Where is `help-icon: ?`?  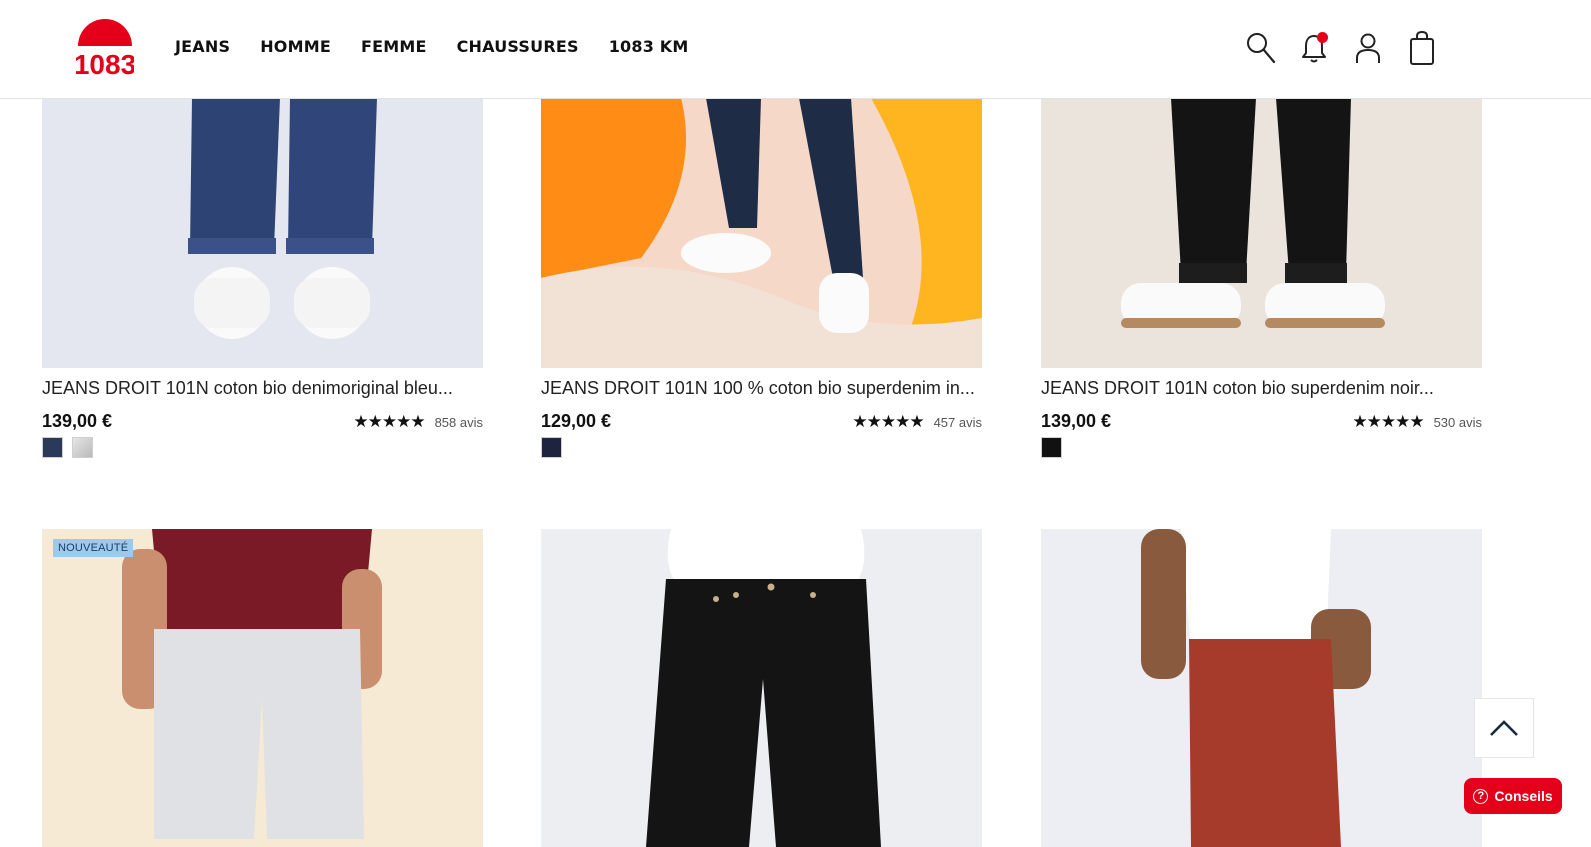
help-icon: ? is located at coordinates (1481, 796).